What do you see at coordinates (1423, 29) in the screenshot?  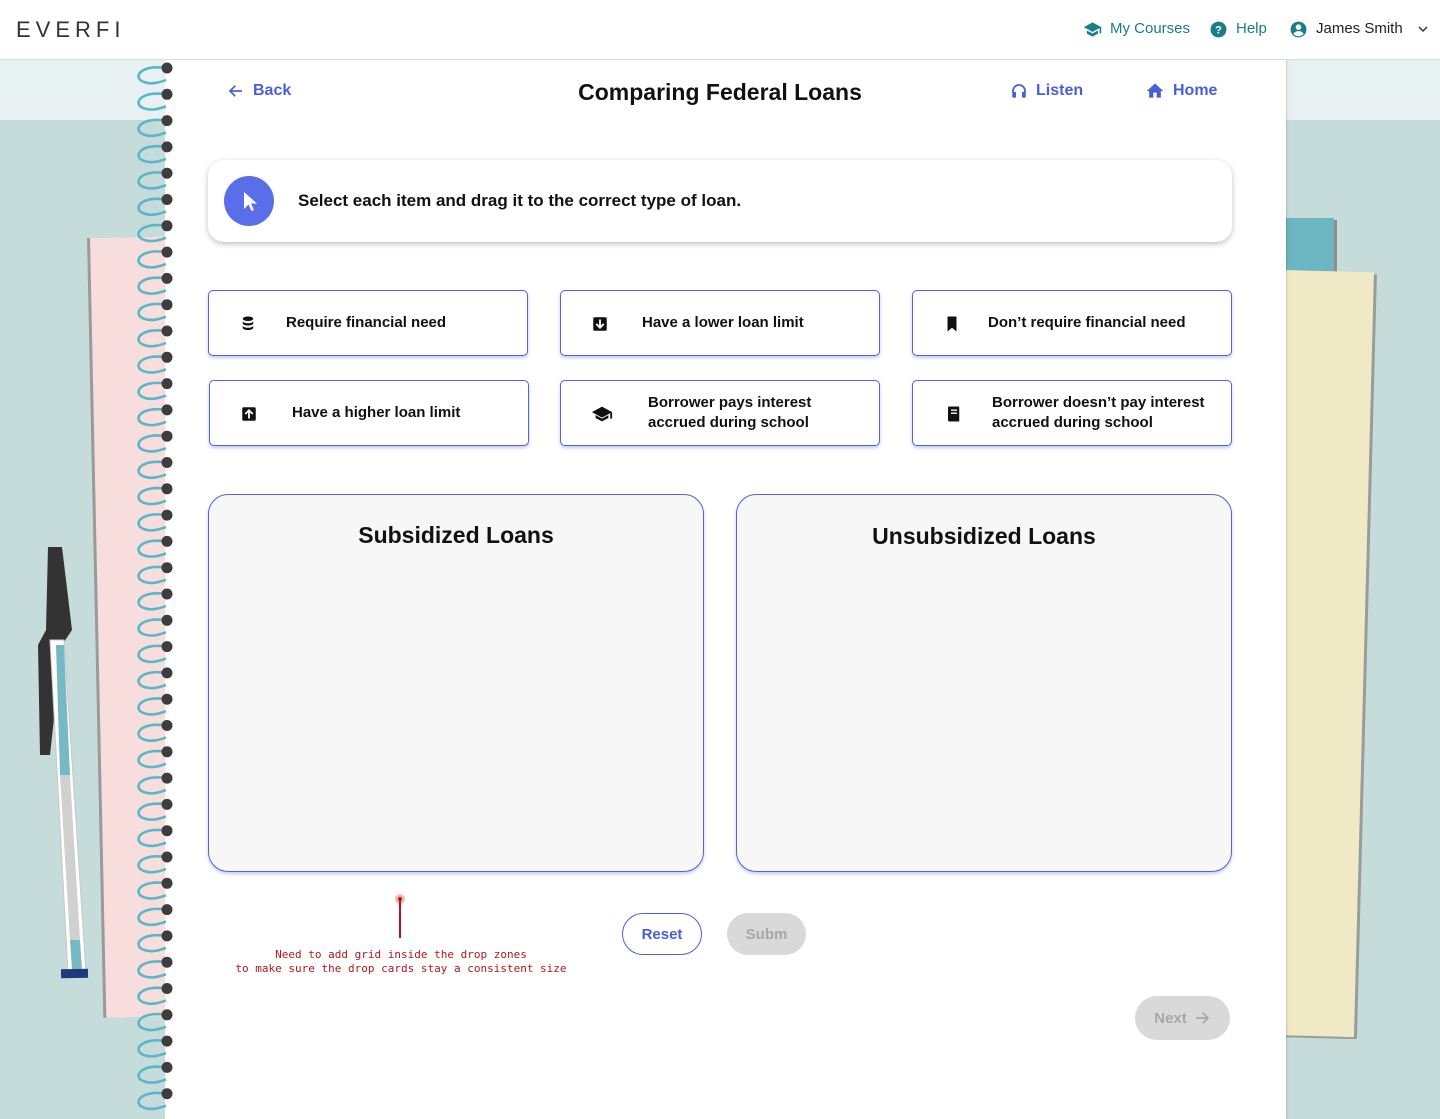 I see `chevron-down-icon` at bounding box center [1423, 29].